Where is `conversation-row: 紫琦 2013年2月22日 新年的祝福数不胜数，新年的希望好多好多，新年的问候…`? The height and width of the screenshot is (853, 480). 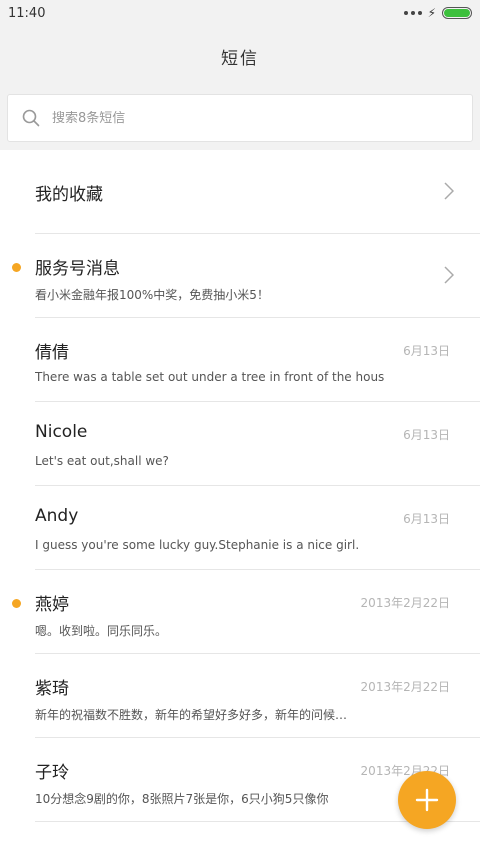
conversation-row: 紫琦 2013年2月22日 新年的祝福数不胜数，新年的希望好多好多，新年的问候… is located at coordinates (257, 696).